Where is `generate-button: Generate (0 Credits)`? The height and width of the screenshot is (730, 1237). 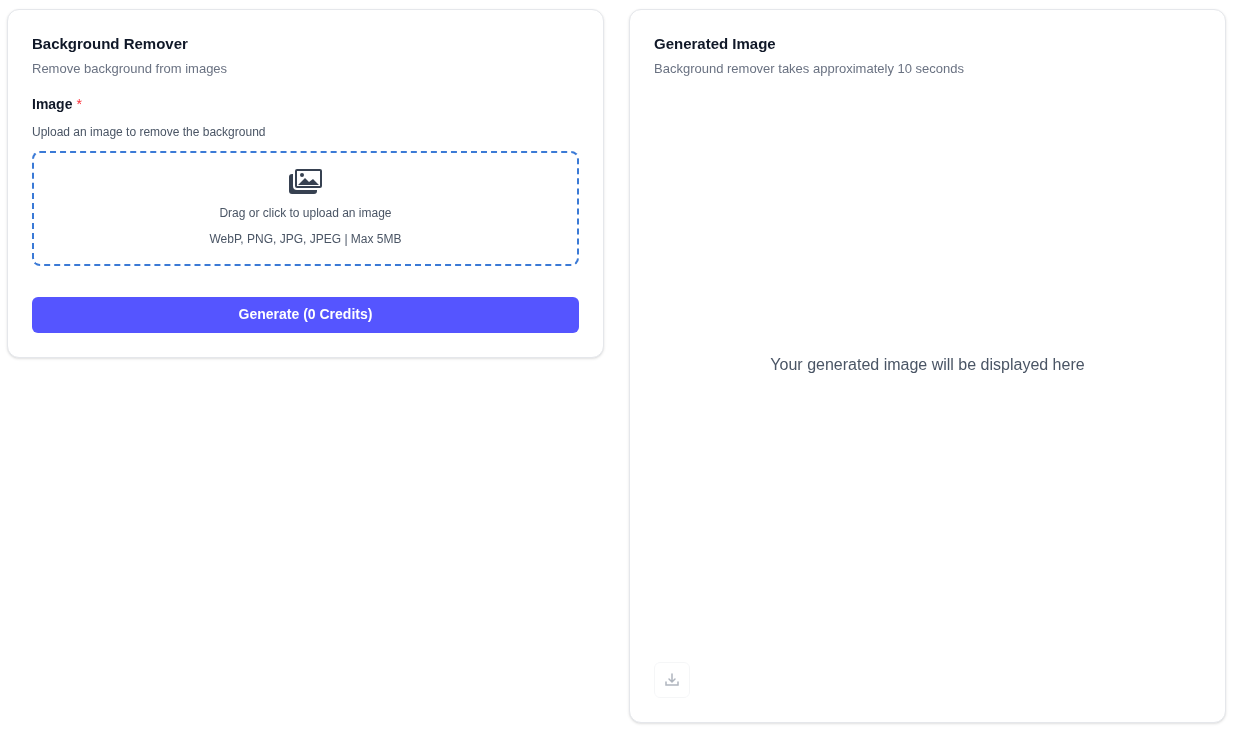 generate-button: Generate (0 Credits) is located at coordinates (305, 314).